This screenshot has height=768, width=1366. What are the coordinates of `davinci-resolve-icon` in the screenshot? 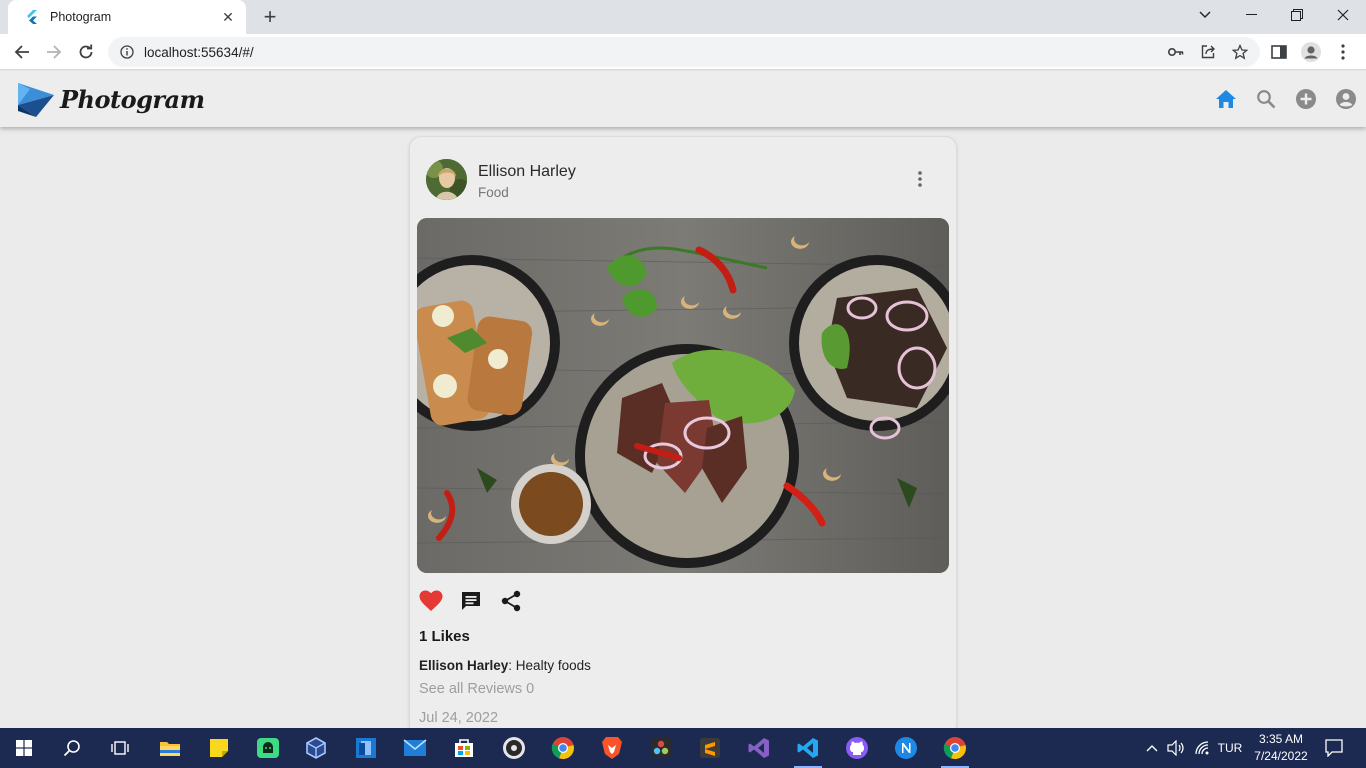 It's located at (661, 748).